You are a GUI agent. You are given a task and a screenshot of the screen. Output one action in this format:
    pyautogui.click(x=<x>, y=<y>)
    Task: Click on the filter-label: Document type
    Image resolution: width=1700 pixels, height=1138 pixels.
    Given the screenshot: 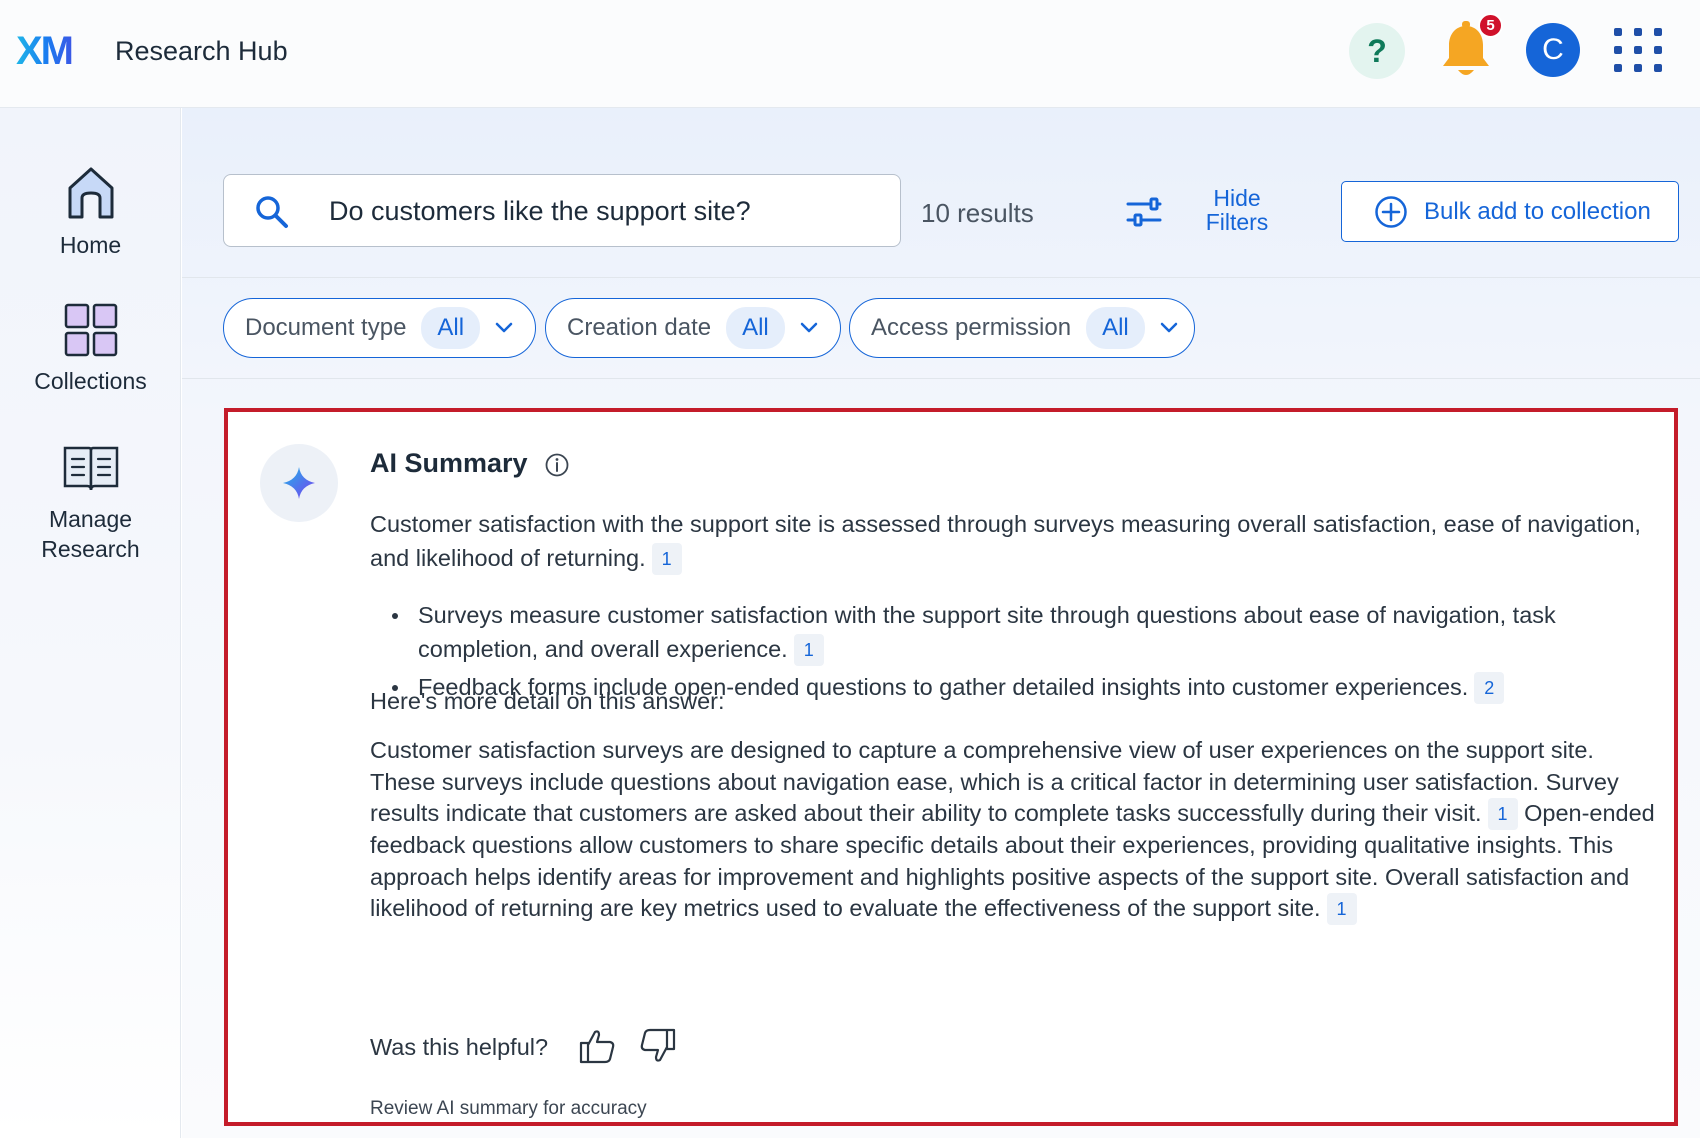 What is the action you would take?
    pyautogui.click(x=326, y=327)
    